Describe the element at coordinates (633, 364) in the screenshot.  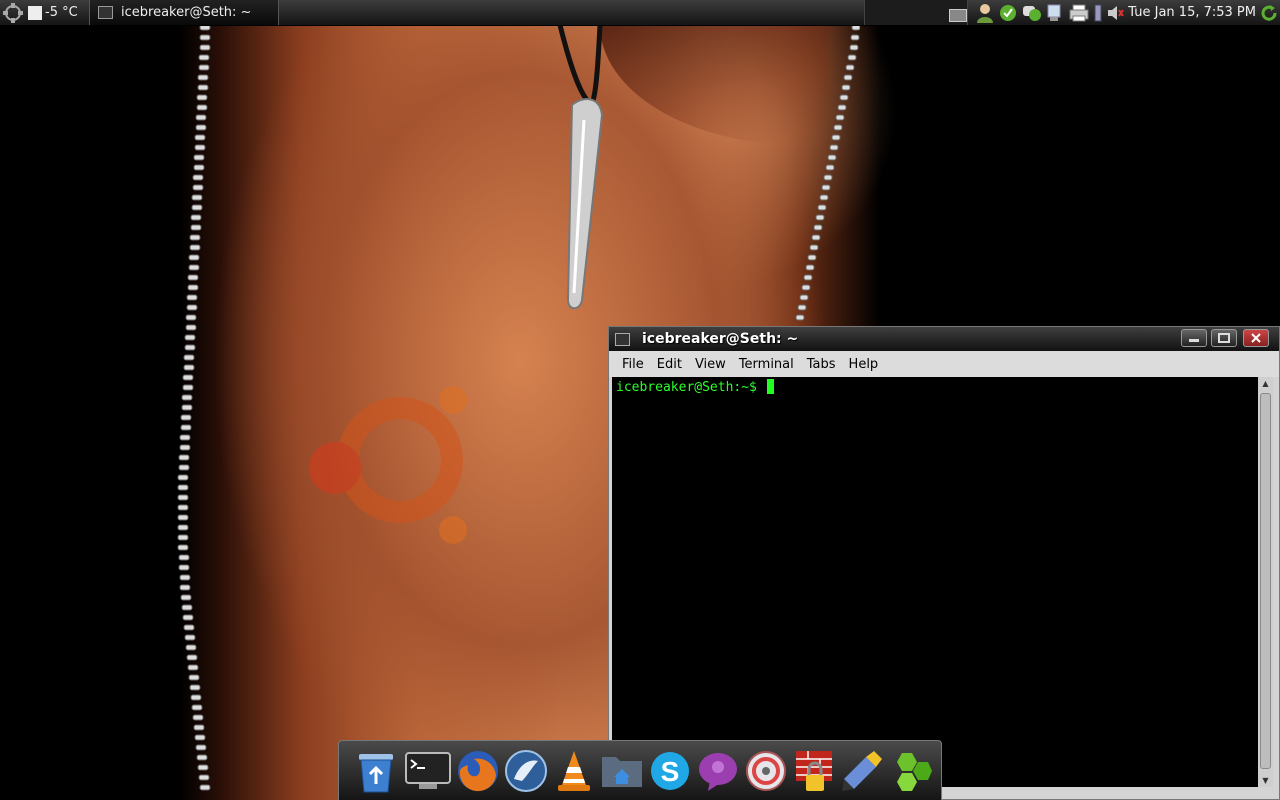
I see `menu-file: File` at that location.